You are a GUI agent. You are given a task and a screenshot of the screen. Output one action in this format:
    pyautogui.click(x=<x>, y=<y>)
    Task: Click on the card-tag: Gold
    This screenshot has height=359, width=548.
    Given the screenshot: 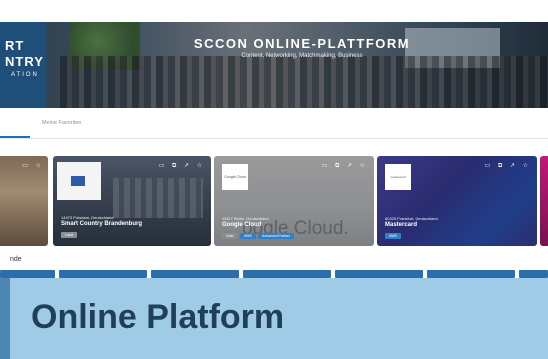 What is the action you would take?
    pyautogui.click(x=230, y=236)
    